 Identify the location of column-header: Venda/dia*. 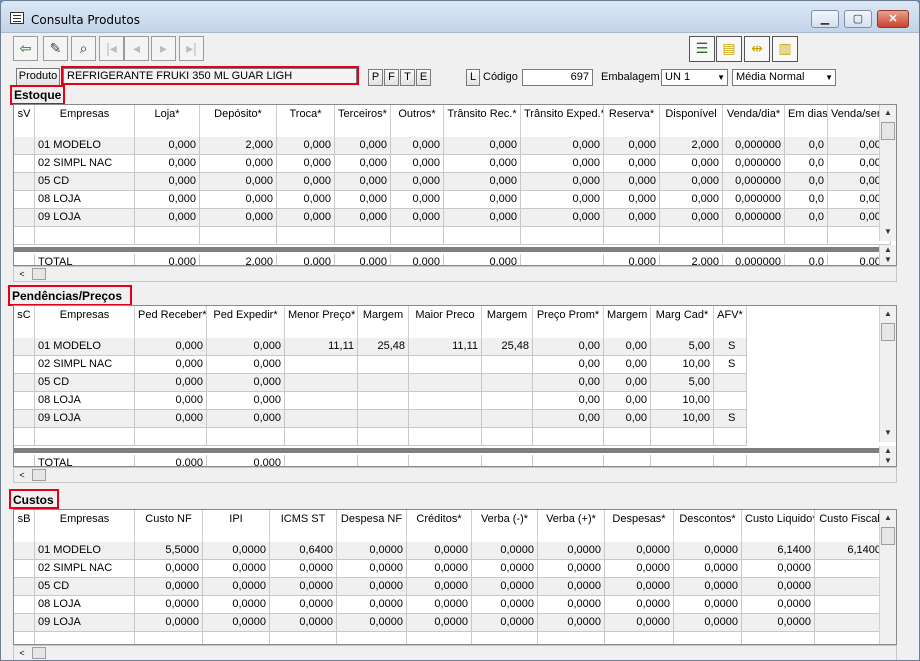
(754, 121).